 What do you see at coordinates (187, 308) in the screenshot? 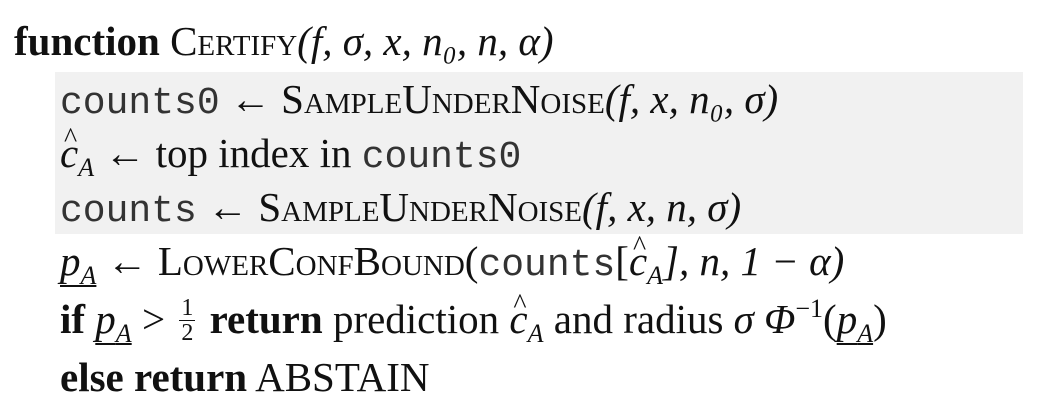
I see `fraction-numerator: 1` at bounding box center [187, 308].